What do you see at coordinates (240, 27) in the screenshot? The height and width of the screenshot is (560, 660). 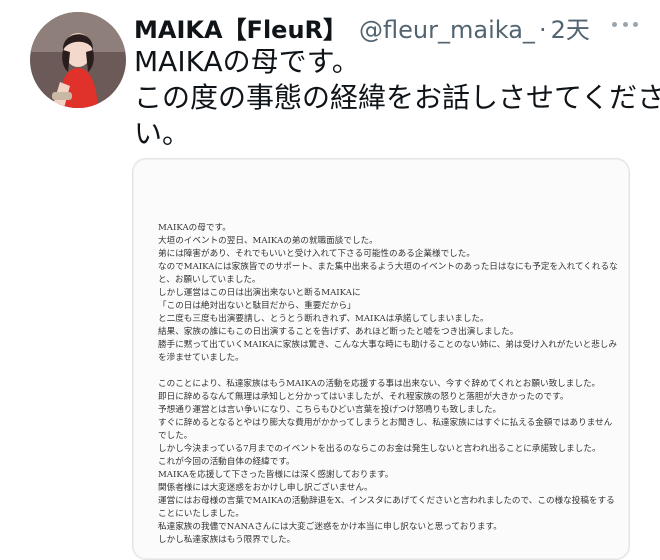 I see `display-name: MAIKA【FleuR】` at bounding box center [240, 27].